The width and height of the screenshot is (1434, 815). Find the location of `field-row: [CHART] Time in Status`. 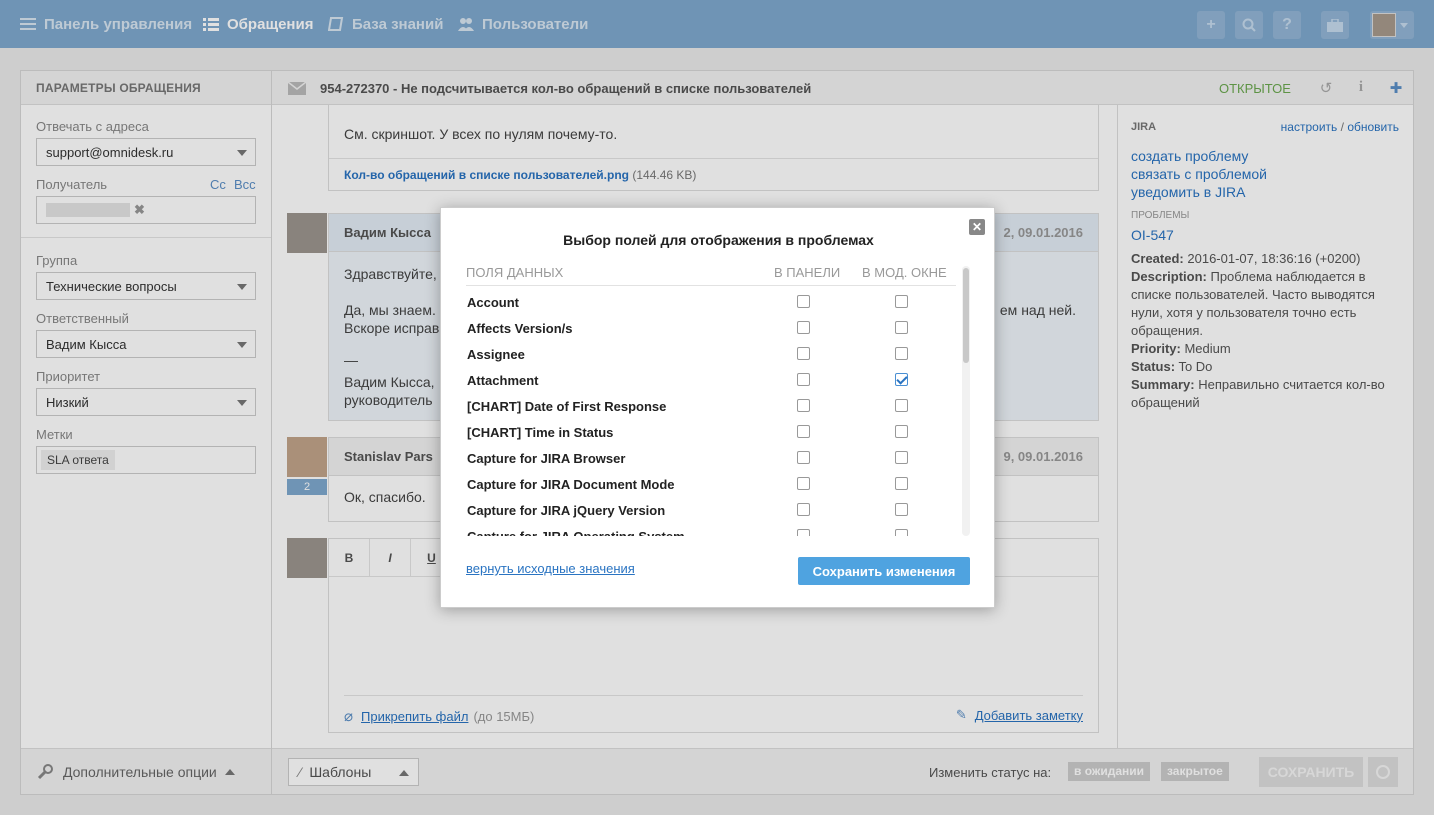

field-row: [CHART] Time in Status is located at coordinates (713, 431).